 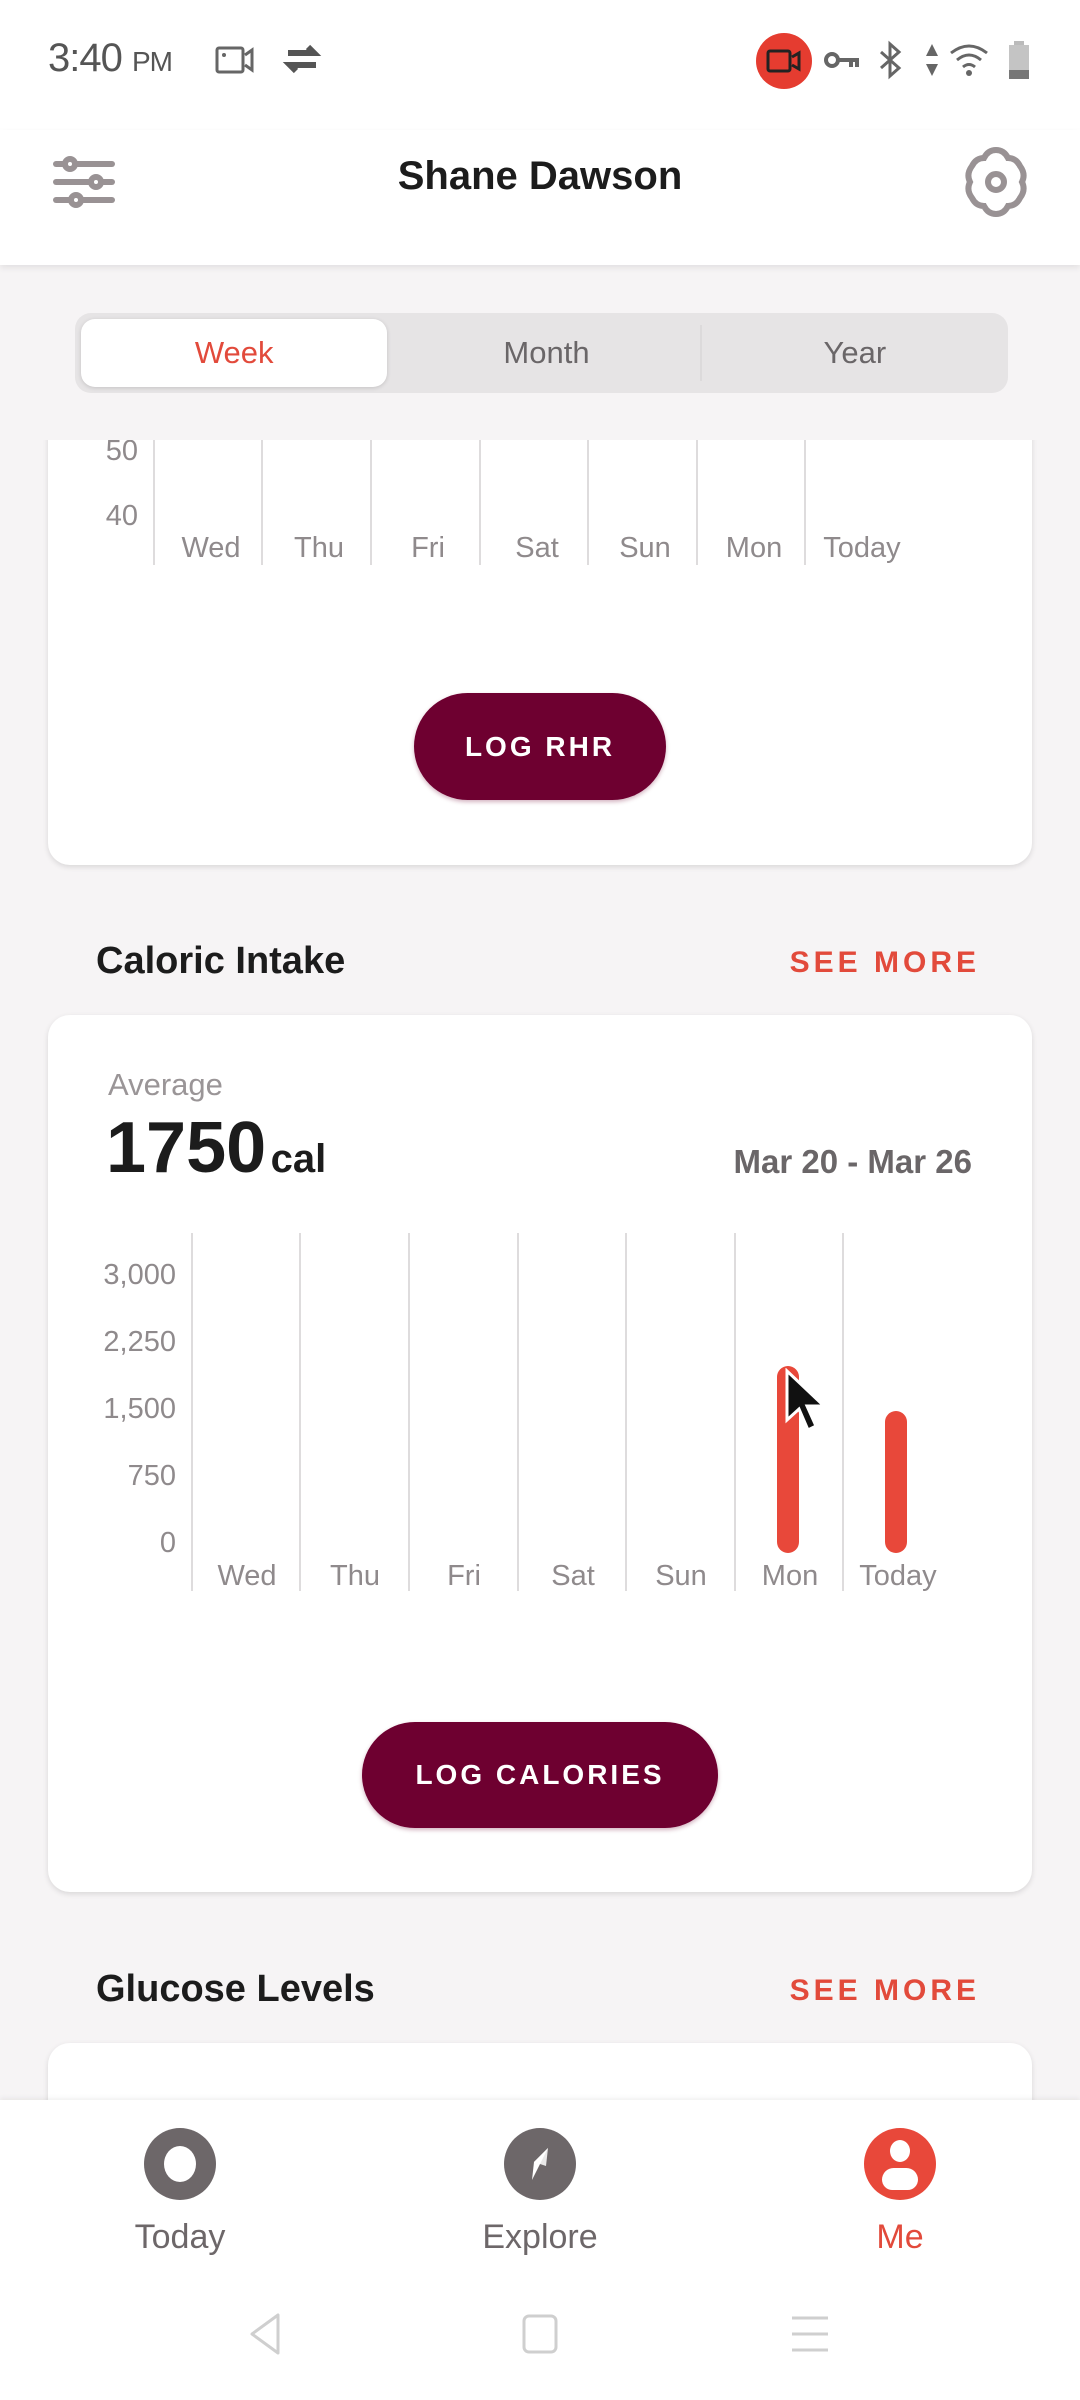 What do you see at coordinates (110, 58) in the screenshot?
I see `status-time: 3:40 PM` at bounding box center [110, 58].